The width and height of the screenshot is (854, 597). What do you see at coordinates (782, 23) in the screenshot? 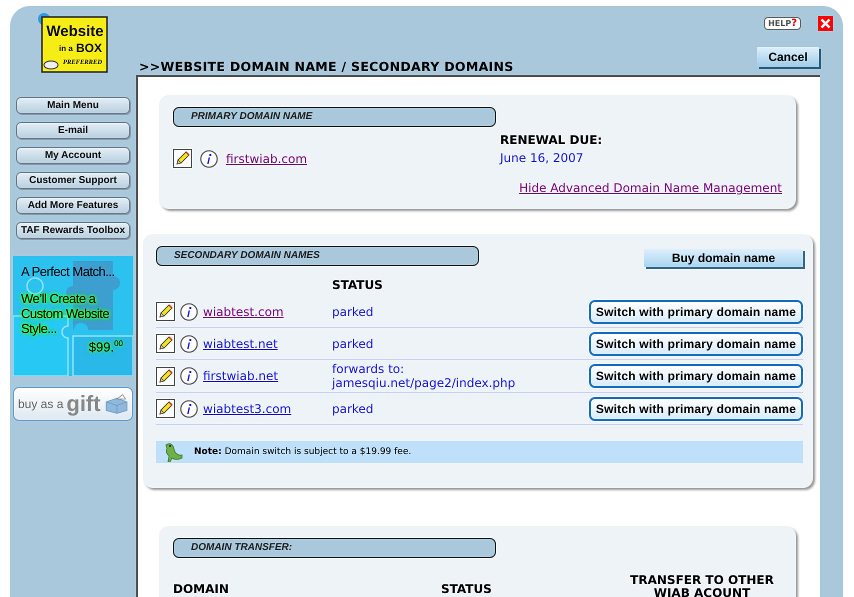
I see `help-button: HELP?` at bounding box center [782, 23].